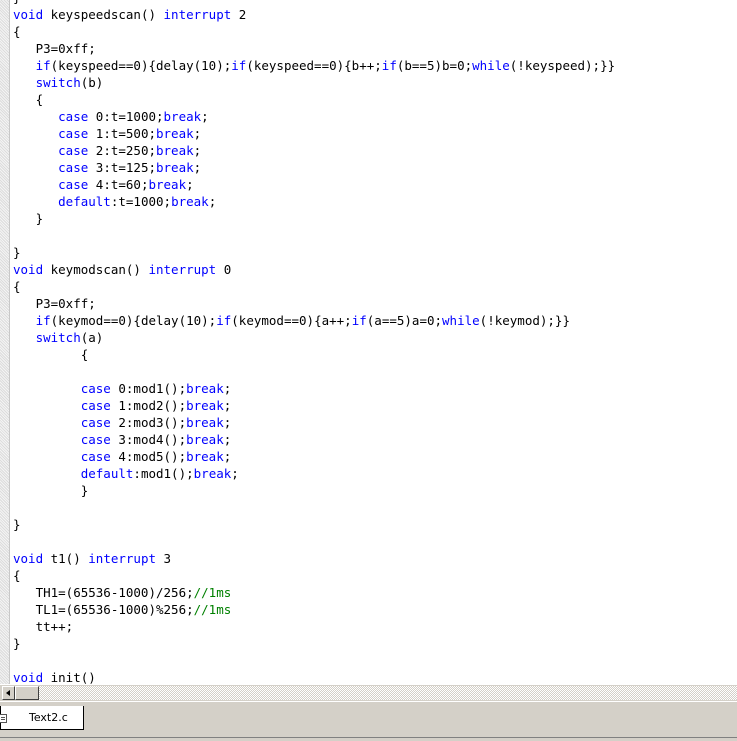 The height and width of the screenshot is (741, 737). What do you see at coordinates (137, 201) in the screenshot?
I see `code-line: default:t=1000;break;` at bounding box center [137, 201].